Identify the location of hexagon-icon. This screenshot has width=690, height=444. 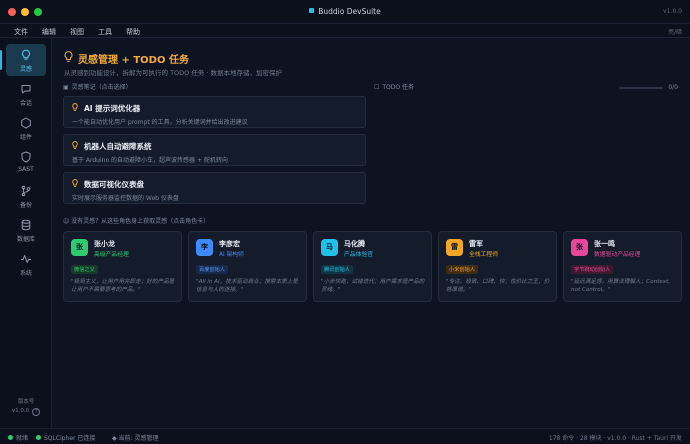
(26, 123).